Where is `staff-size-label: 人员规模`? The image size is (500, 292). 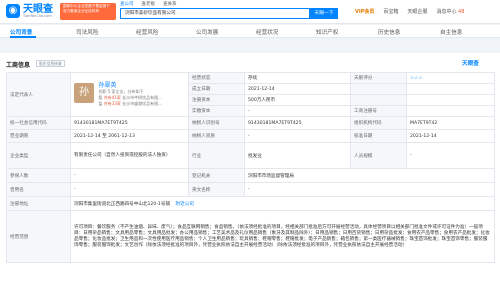
staff-size-label: 人员规模 is located at coordinates (378, 155).